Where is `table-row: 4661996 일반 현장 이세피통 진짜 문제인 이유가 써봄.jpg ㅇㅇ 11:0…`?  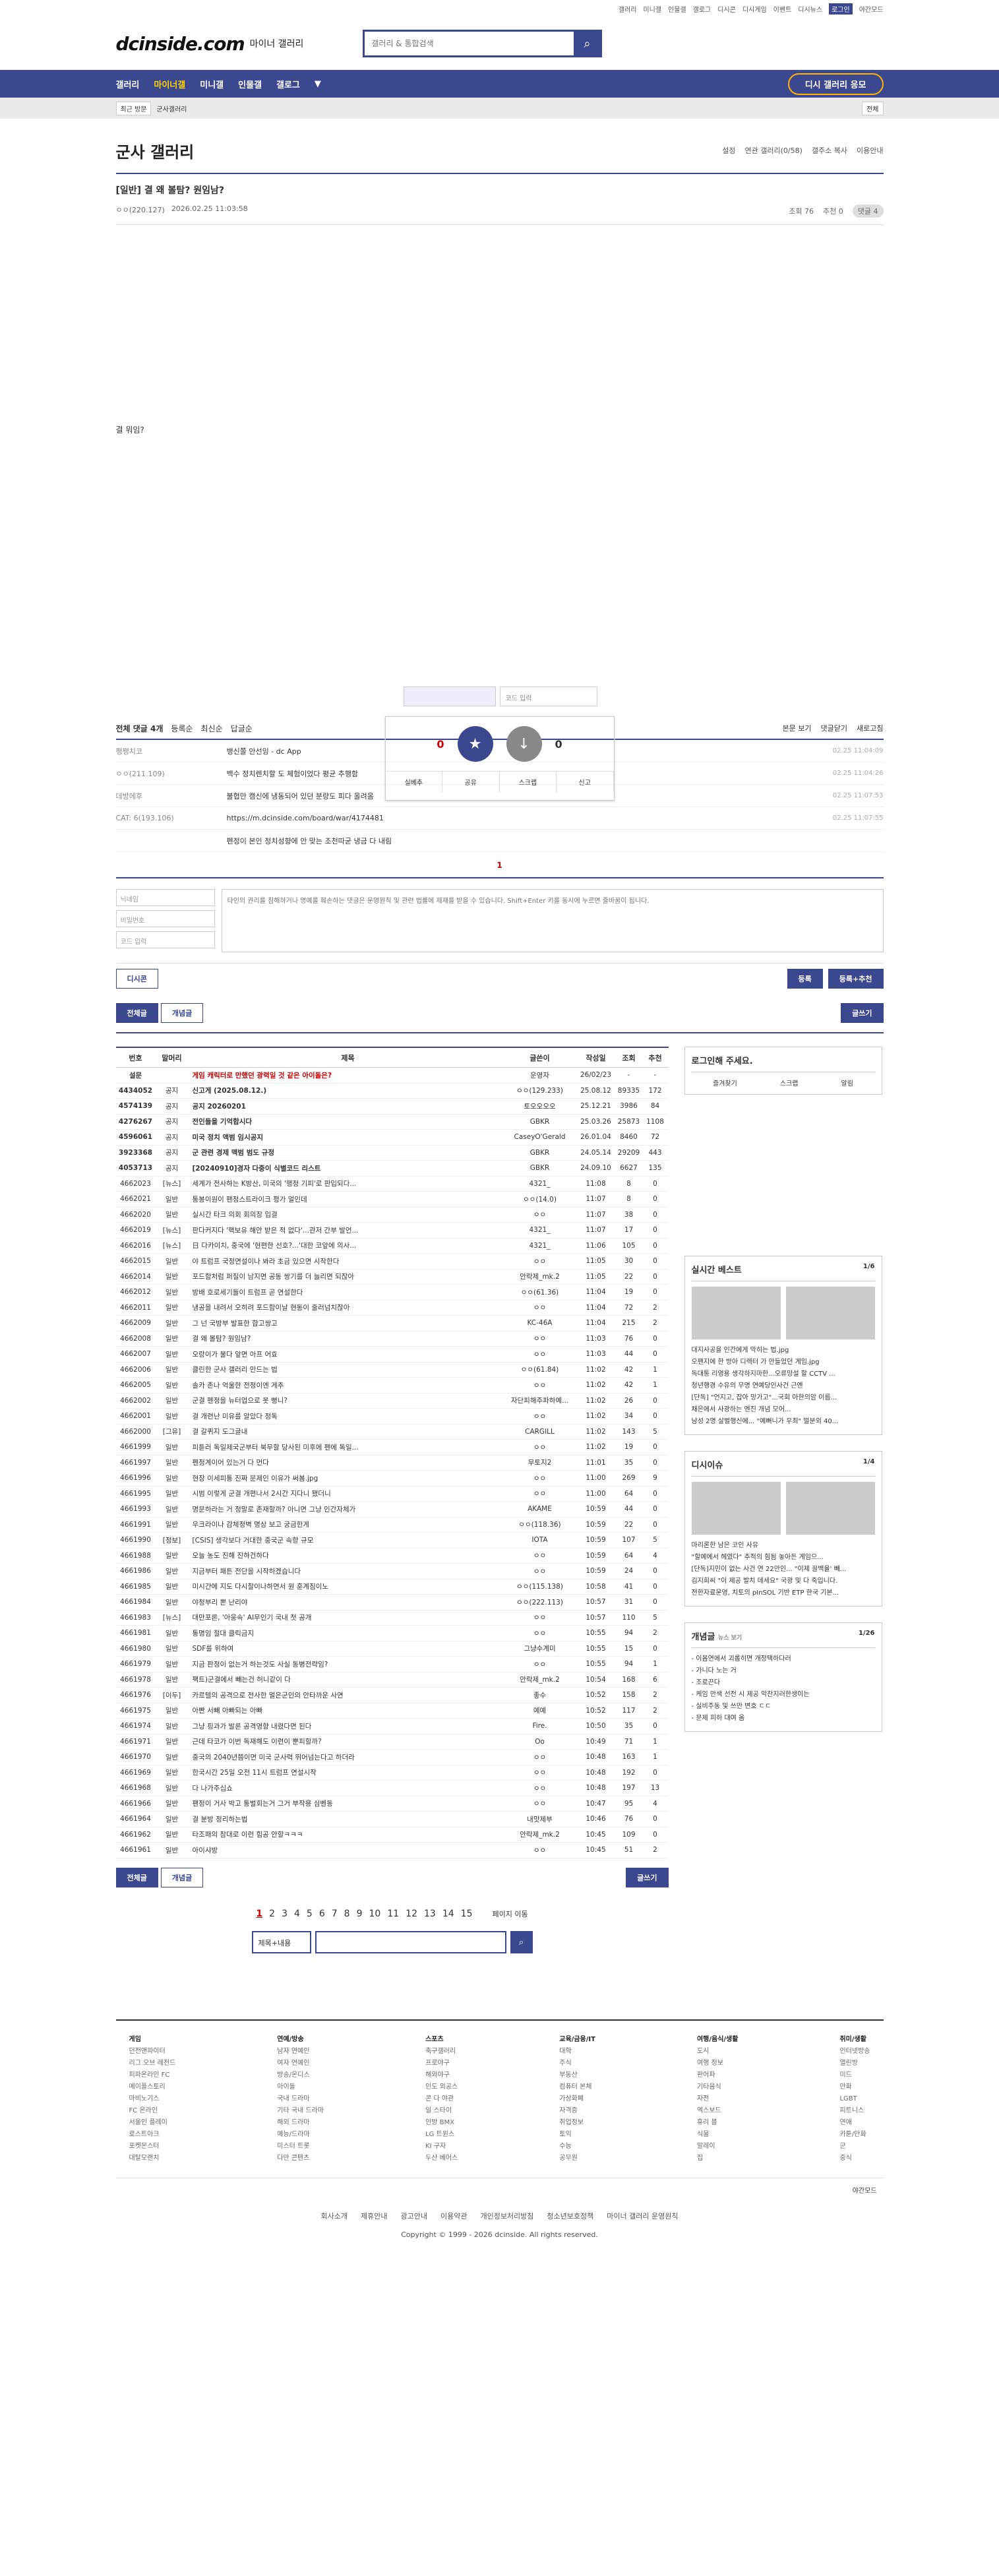
table-row: 4661996 일반 현장 이세피통 진짜 문제인 이유가 써봄.jpg ㅇㅇ 11:0… is located at coordinates (392, 1479).